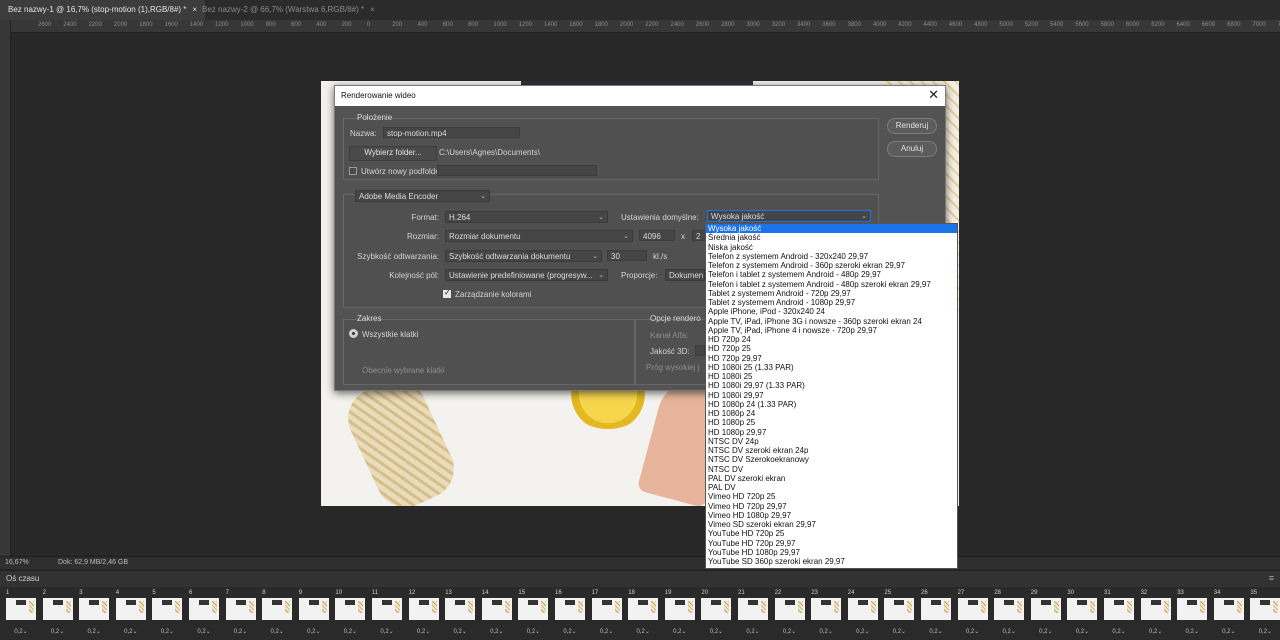 The height and width of the screenshot is (640, 1280). Describe the element at coordinates (167, 613) in the screenshot. I see `timeline-frame: 5 0,2⌄` at that location.